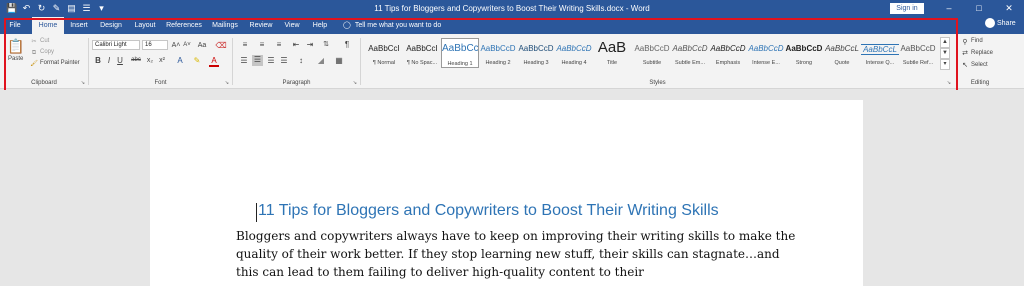 Image resolution: width=1024 pixels, height=286 pixels. What do you see at coordinates (109, 60) in the screenshot?
I see `italic-button: I` at bounding box center [109, 60].